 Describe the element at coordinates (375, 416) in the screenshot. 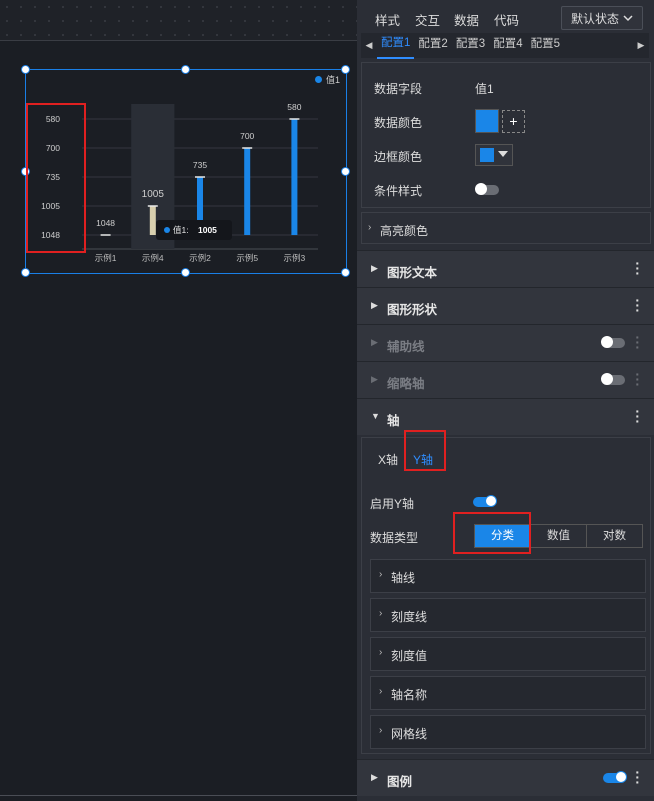

I see `caret-down-icon: ▼` at that location.